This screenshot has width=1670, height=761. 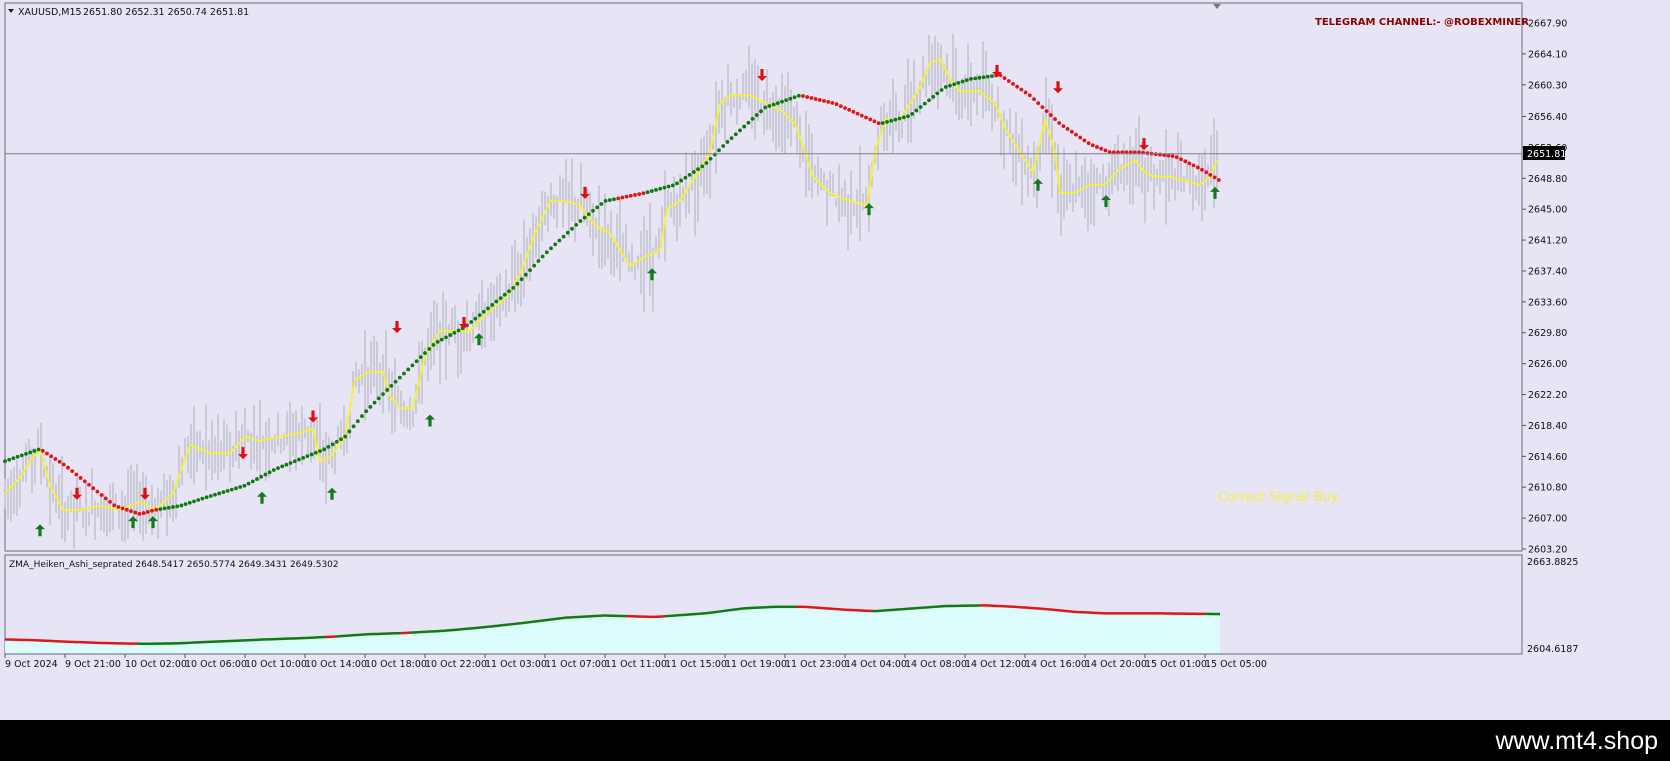 I want to click on y-tick-label: 2641.20, so click(x=1547, y=241).